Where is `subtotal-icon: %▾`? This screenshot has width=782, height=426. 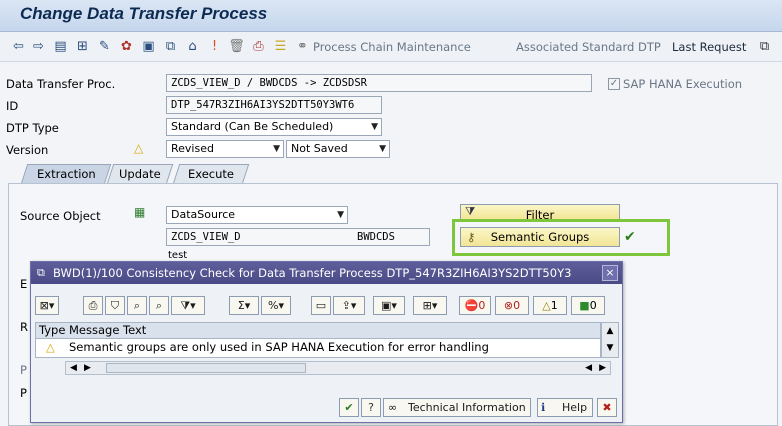
subtotal-icon: %▾ is located at coordinates (276, 305).